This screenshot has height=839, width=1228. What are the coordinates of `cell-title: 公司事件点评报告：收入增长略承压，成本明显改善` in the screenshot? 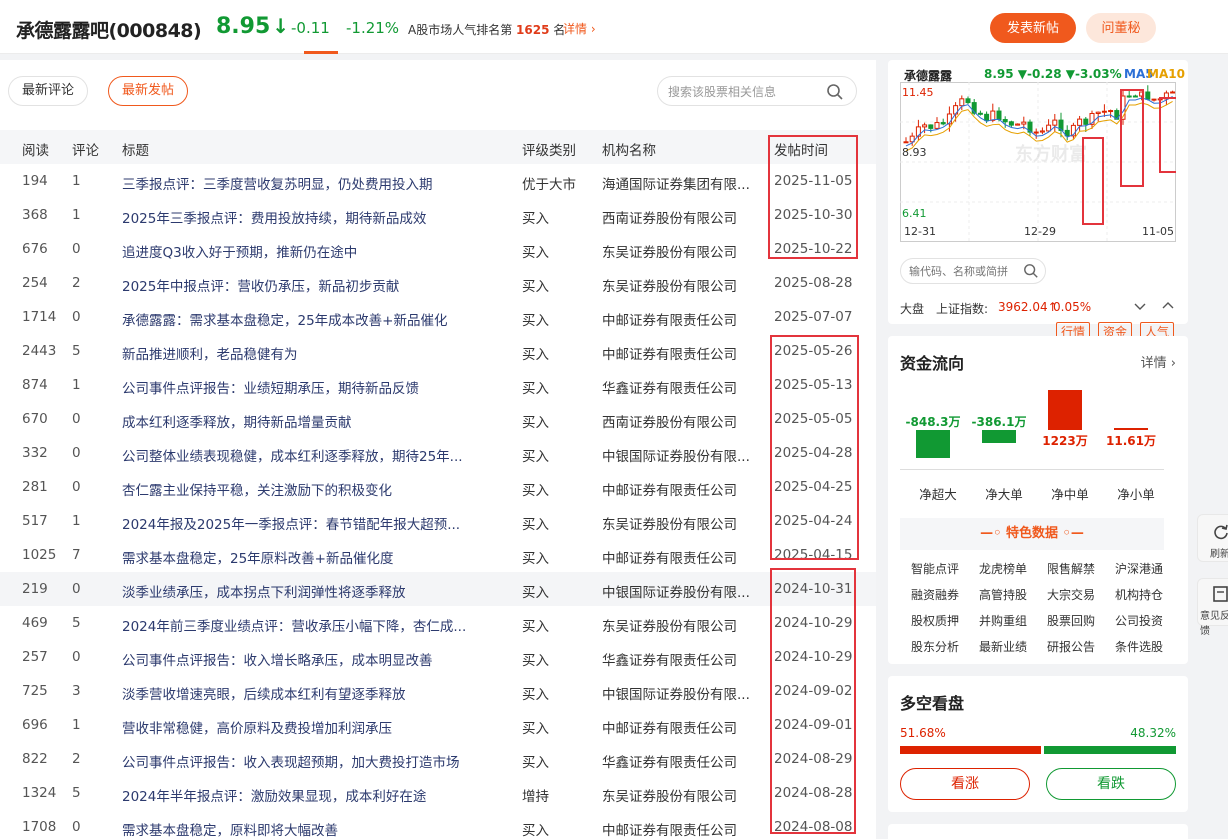 It's located at (277, 659).